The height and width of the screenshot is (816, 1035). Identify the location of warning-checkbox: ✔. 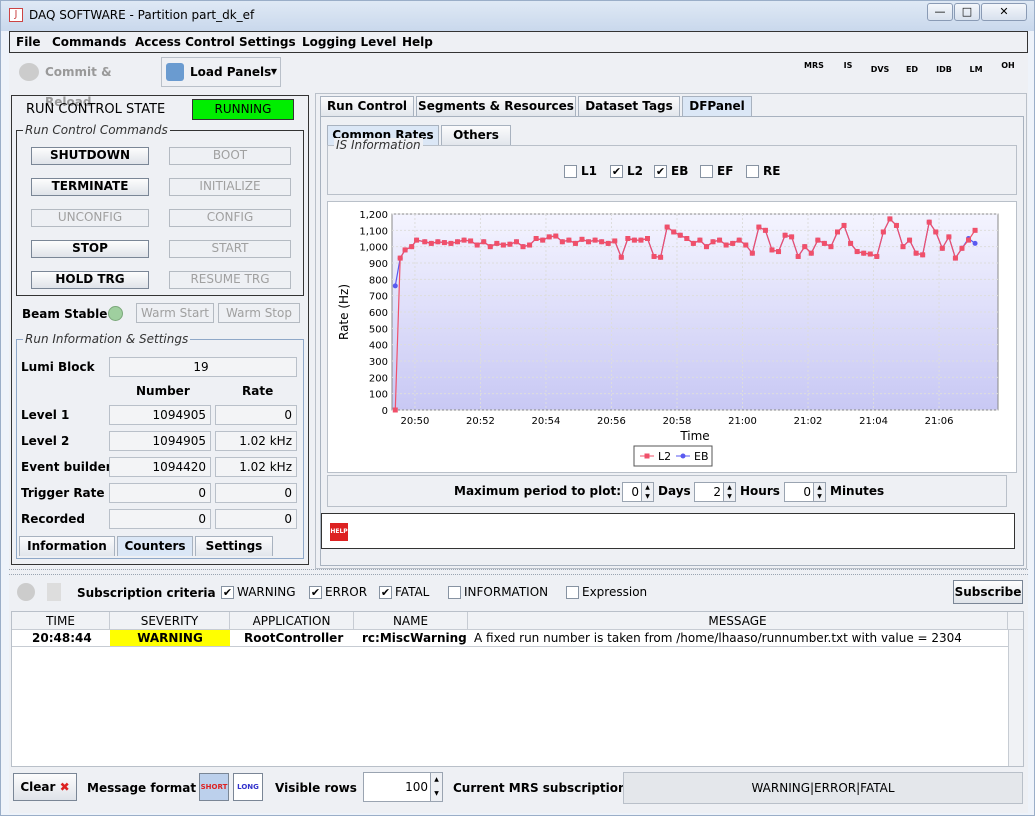
(227, 592).